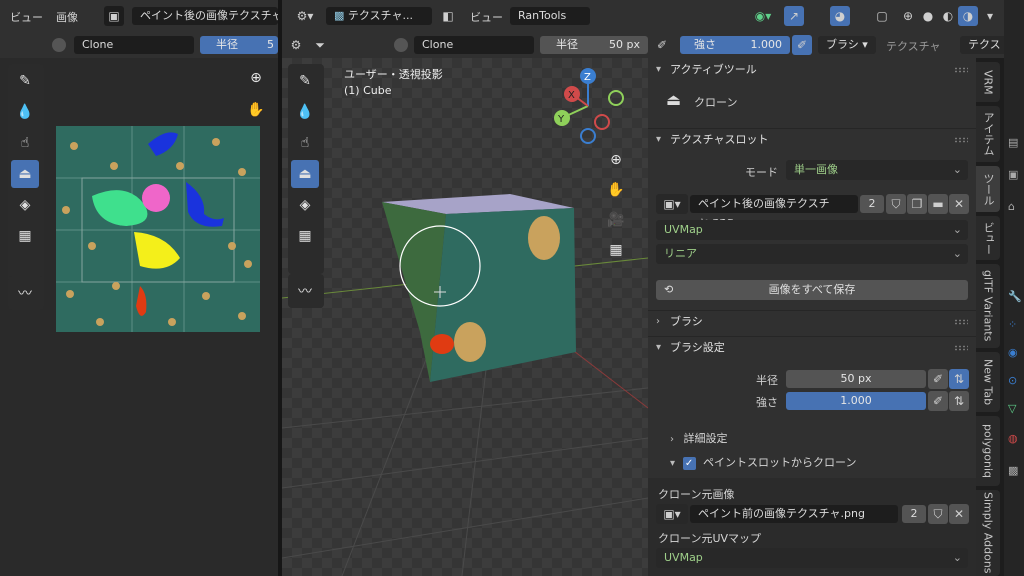 This screenshot has width=1024, height=576. I want to click on clone-image-users-count: 2, so click(914, 514).